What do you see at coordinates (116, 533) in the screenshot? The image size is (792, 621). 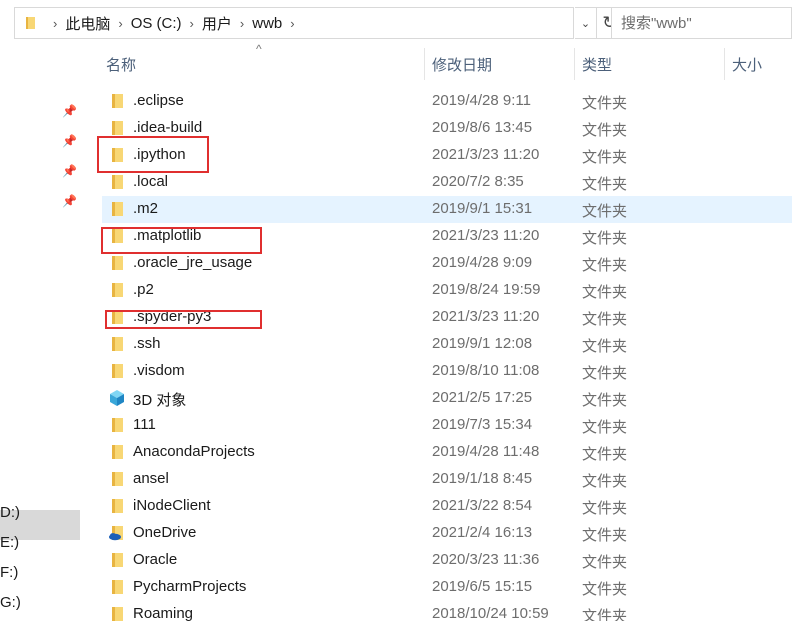 I see `onedrive-icon` at bounding box center [116, 533].